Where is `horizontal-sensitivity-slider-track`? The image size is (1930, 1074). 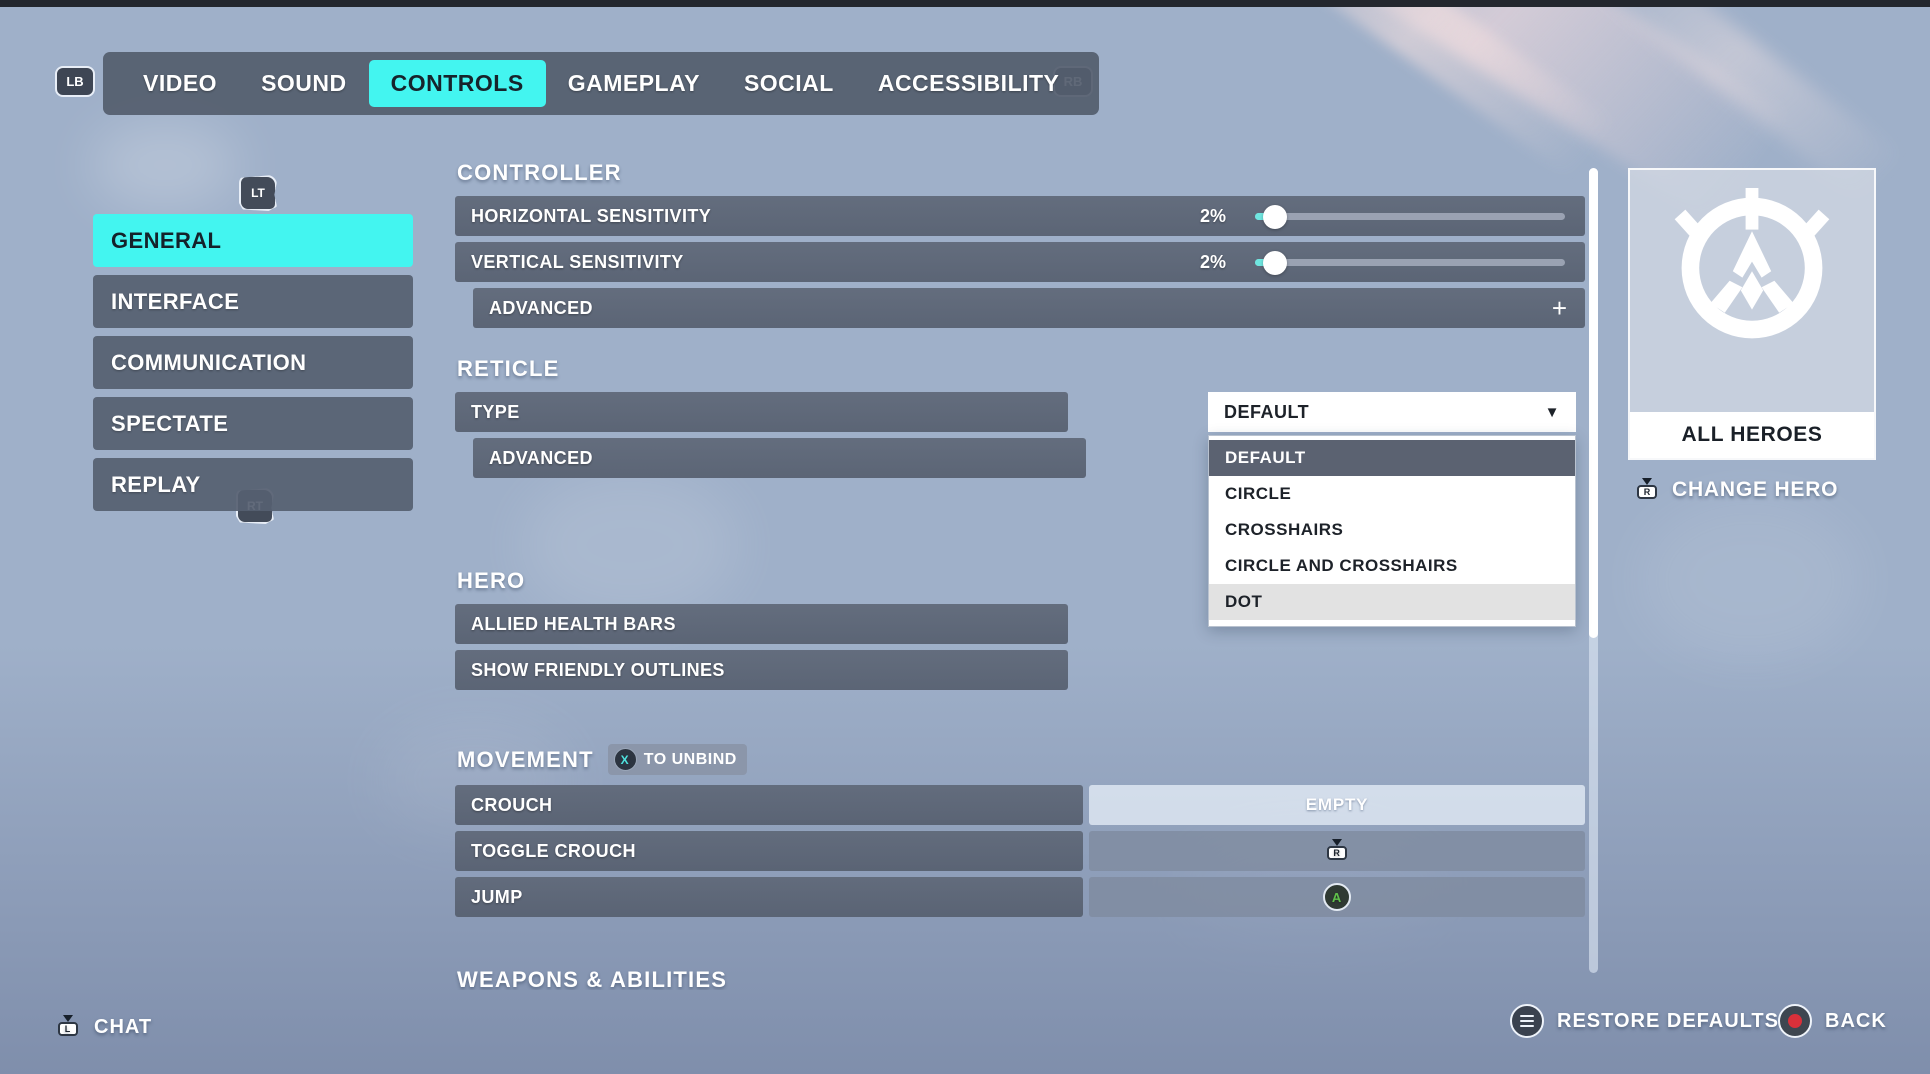
horizontal-sensitivity-slider-track is located at coordinates (1410, 216).